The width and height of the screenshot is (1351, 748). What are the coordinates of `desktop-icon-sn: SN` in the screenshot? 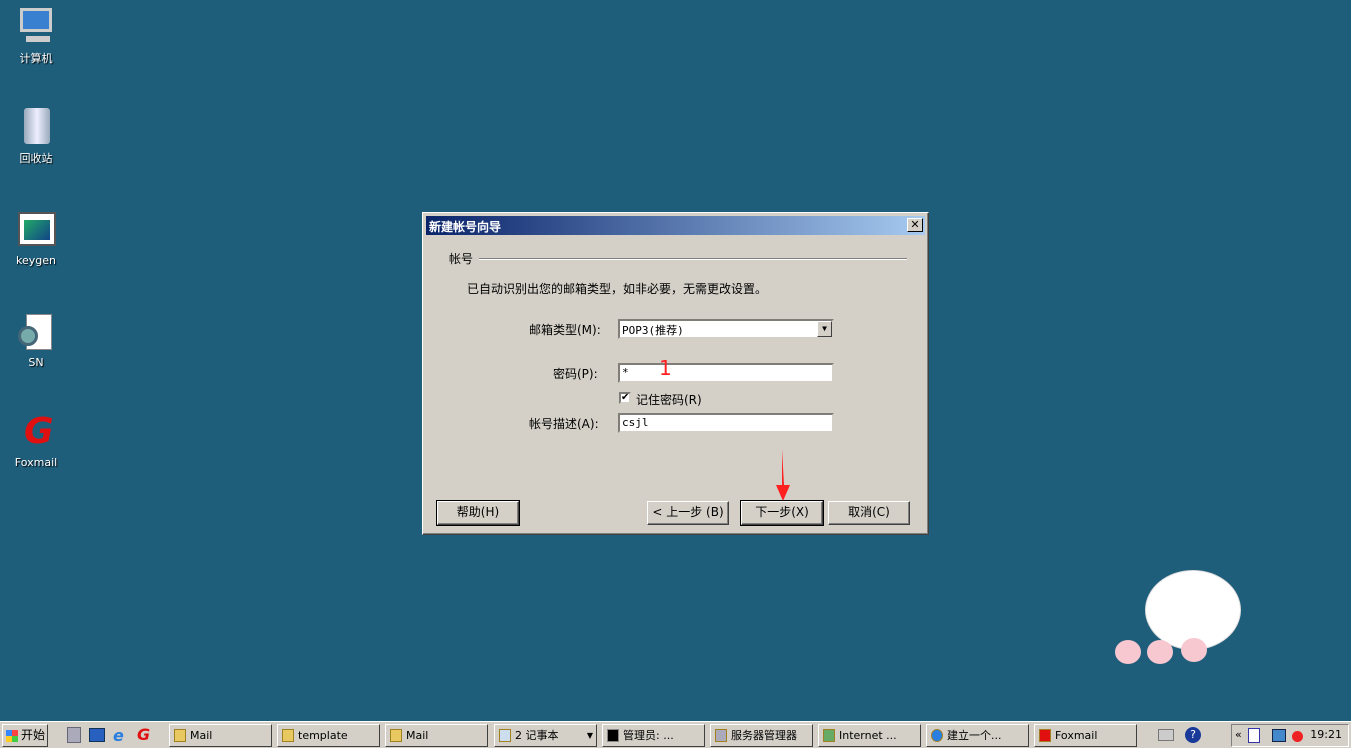 It's located at (36, 340).